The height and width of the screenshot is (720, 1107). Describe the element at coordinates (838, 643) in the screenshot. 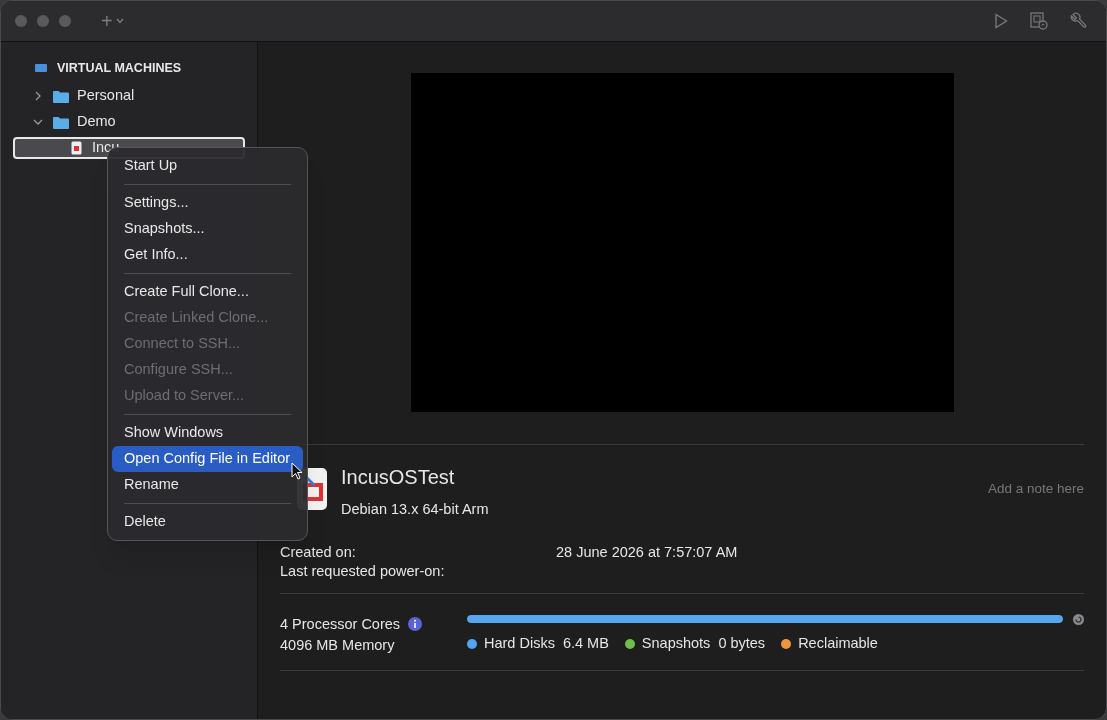

I see `legend-label: Reclaimable` at that location.